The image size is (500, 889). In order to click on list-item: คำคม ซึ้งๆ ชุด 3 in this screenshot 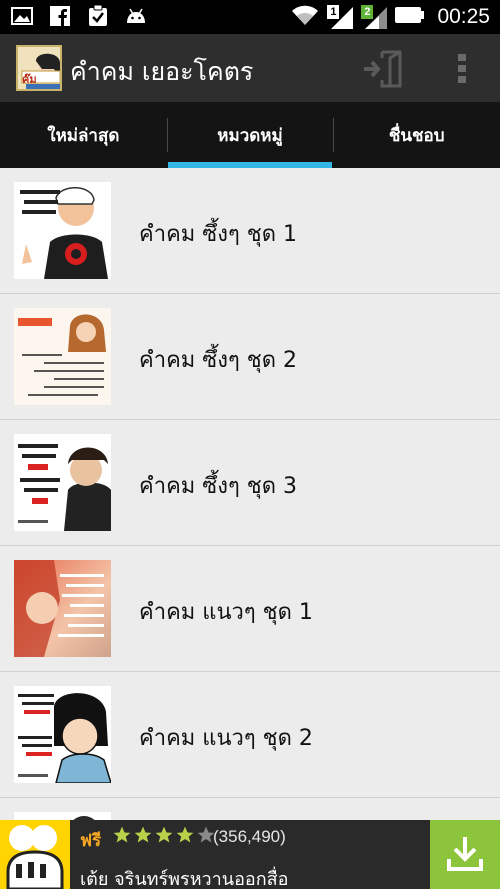, I will do `click(250, 483)`.